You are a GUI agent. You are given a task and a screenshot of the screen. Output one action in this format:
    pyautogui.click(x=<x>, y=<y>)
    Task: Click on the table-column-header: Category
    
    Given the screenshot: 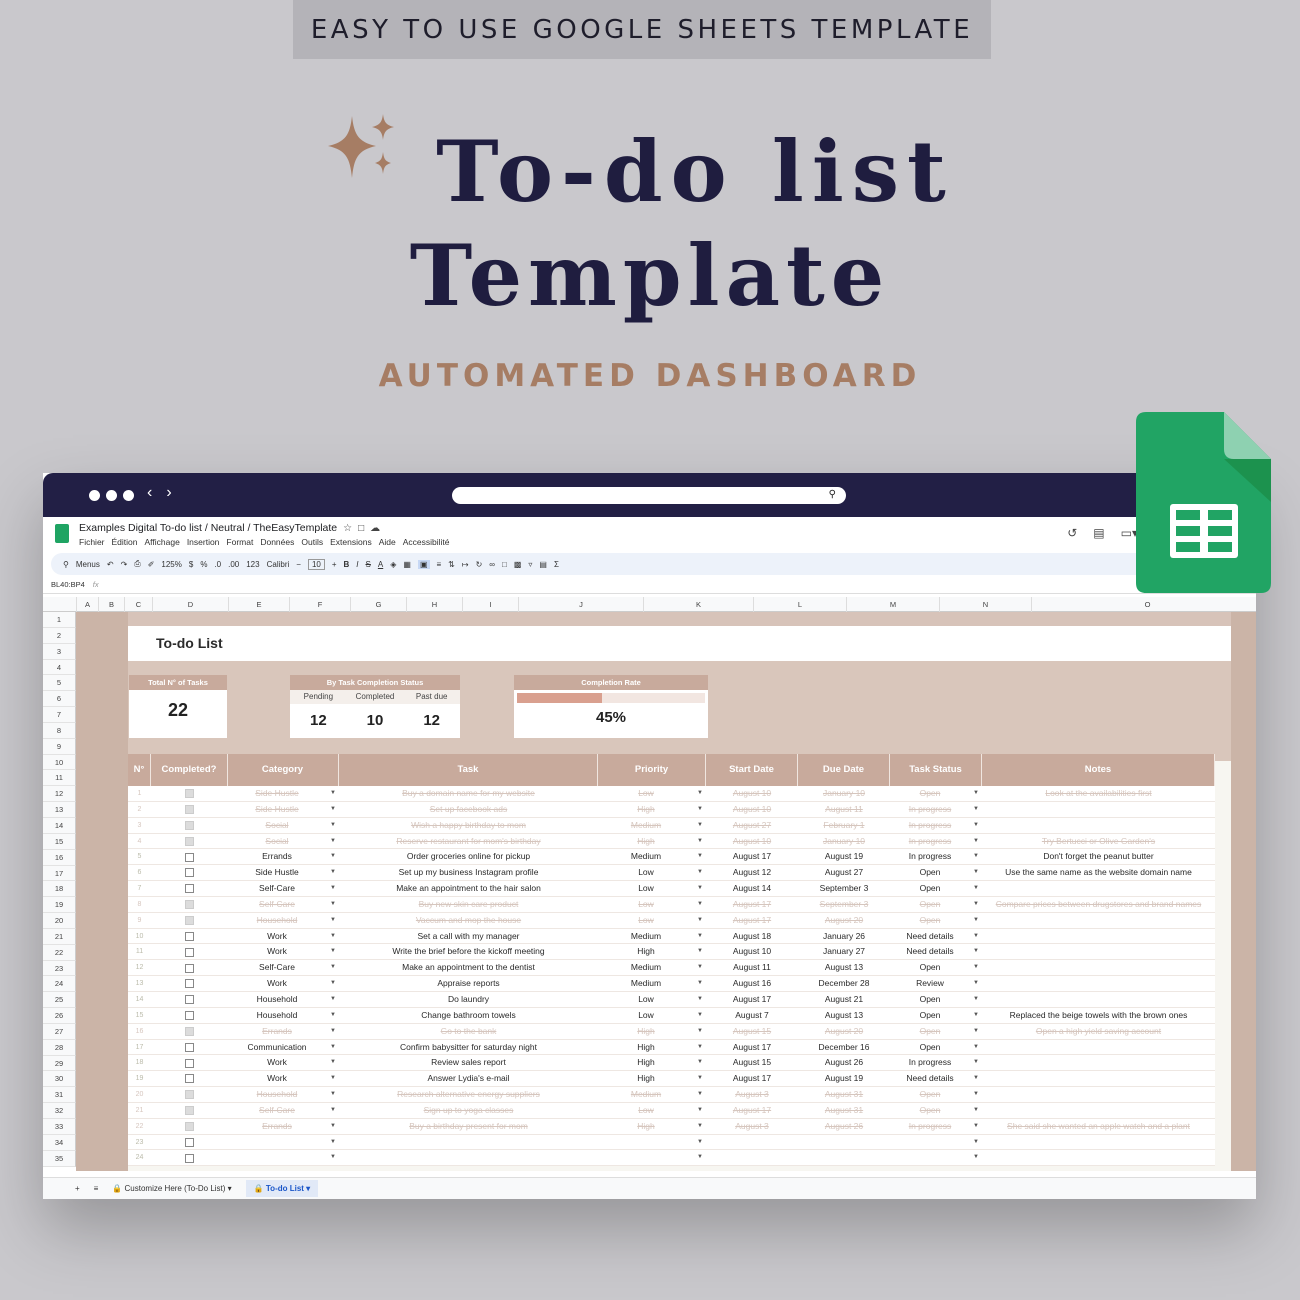 What is the action you would take?
    pyautogui.click(x=283, y=770)
    